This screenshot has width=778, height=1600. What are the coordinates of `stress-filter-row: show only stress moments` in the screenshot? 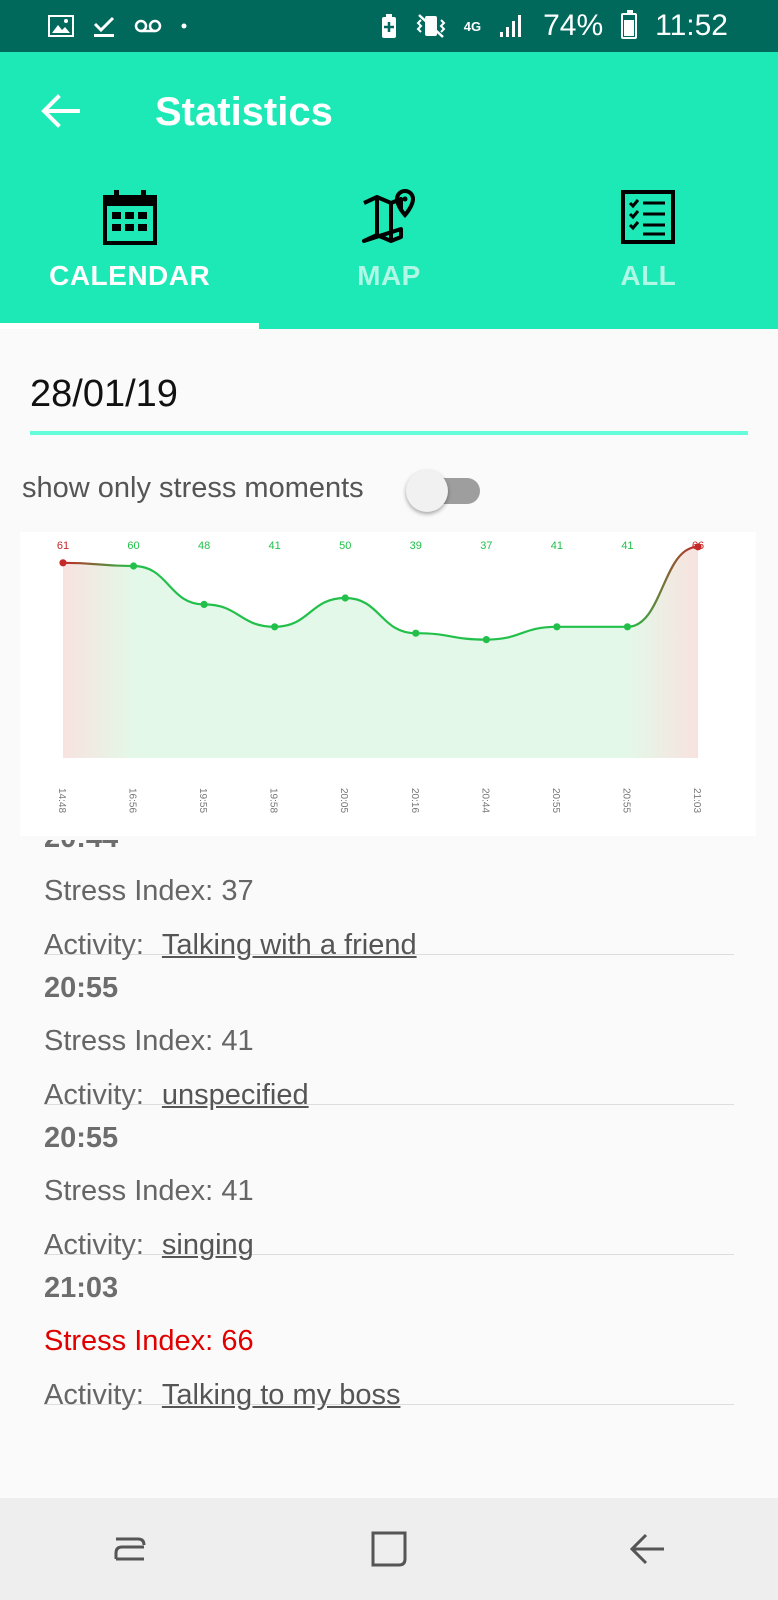 It's located at (252, 489).